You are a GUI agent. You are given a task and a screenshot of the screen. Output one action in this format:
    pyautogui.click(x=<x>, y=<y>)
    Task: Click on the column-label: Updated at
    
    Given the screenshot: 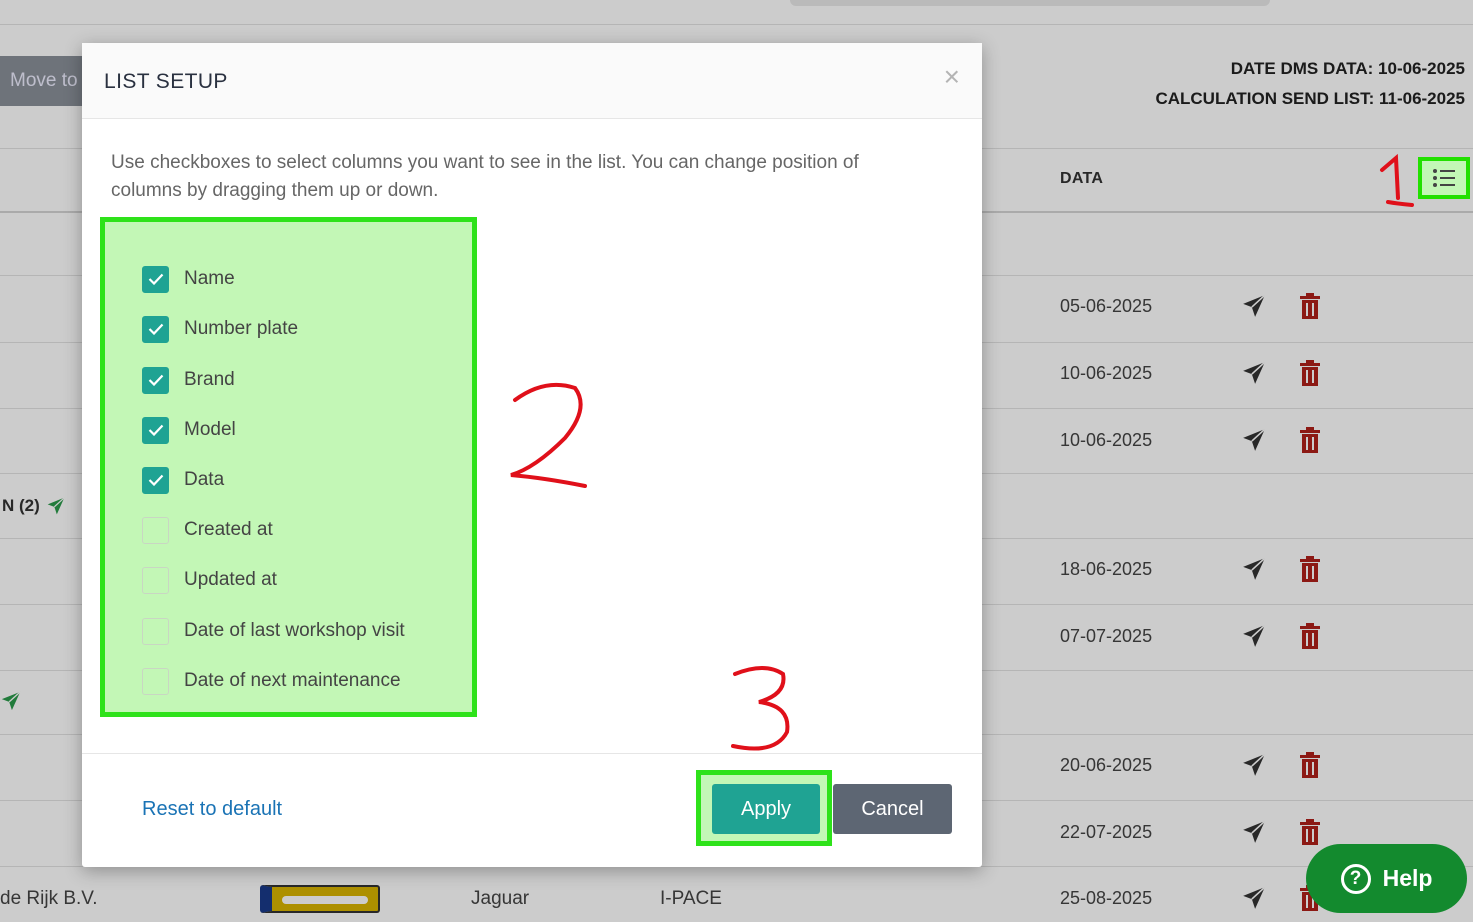 What is the action you would take?
    pyautogui.click(x=230, y=579)
    